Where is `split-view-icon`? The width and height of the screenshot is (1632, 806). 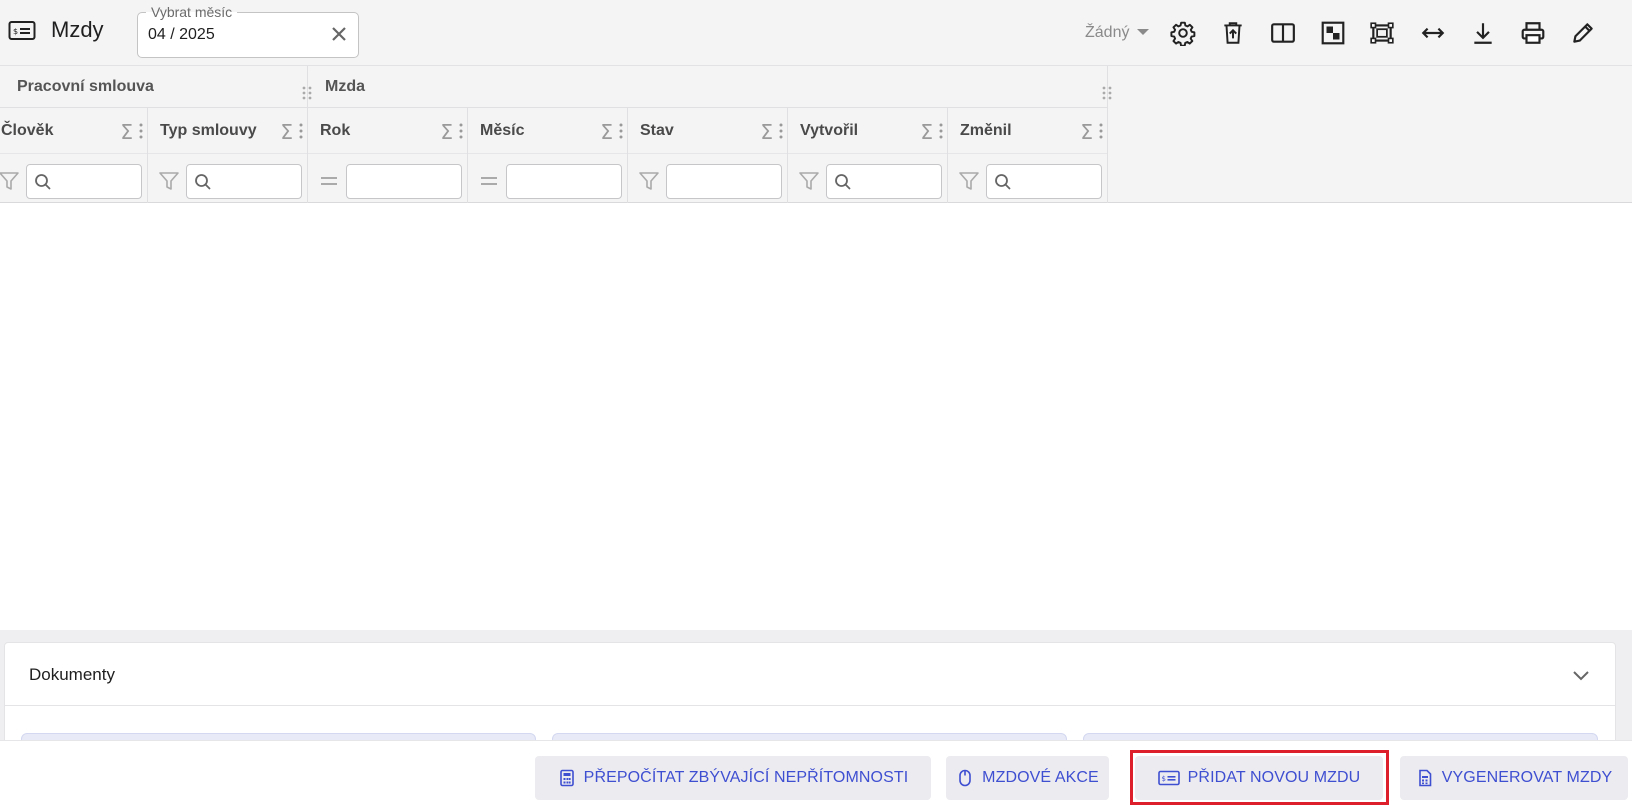 split-view-icon is located at coordinates (1283, 33).